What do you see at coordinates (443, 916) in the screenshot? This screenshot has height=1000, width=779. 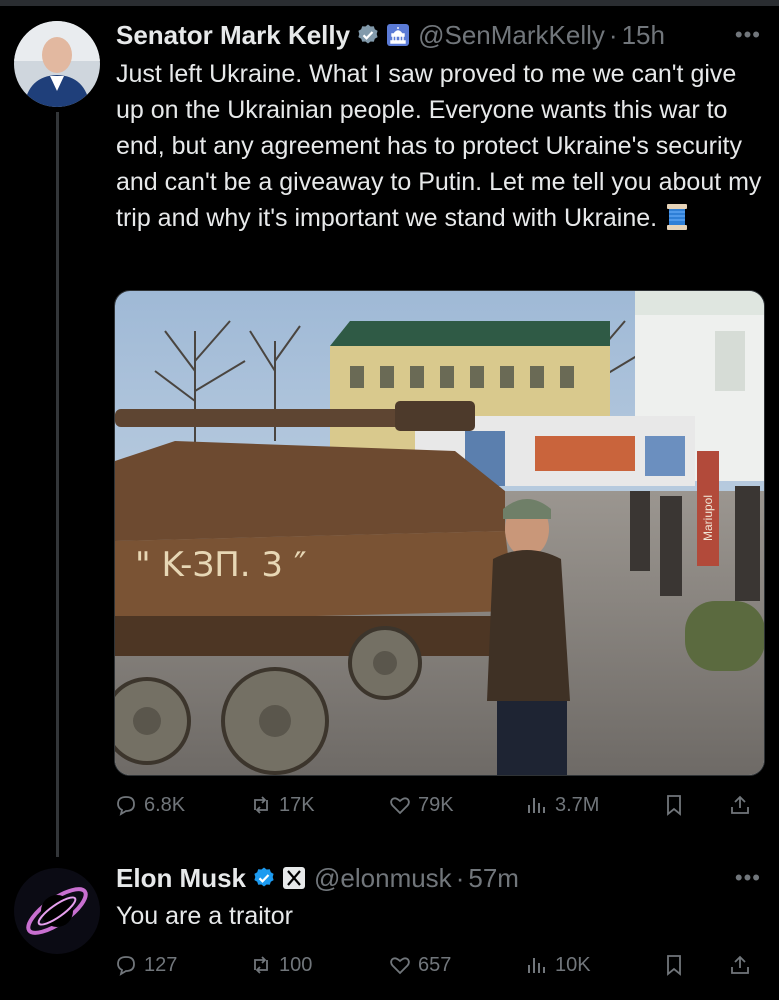 I see `tweet-text: You are a traitor` at bounding box center [443, 916].